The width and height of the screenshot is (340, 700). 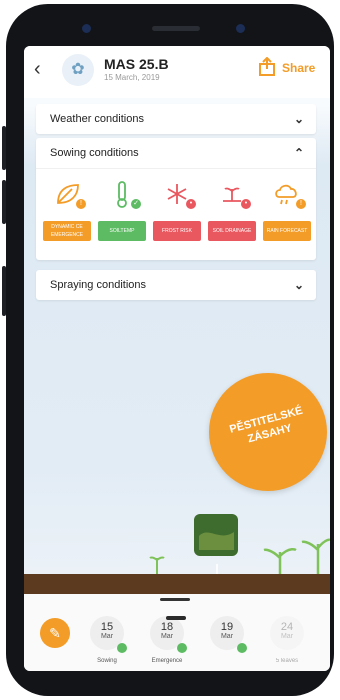 What do you see at coordinates (298, 68) in the screenshot?
I see `share-button: Share` at bounding box center [298, 68].